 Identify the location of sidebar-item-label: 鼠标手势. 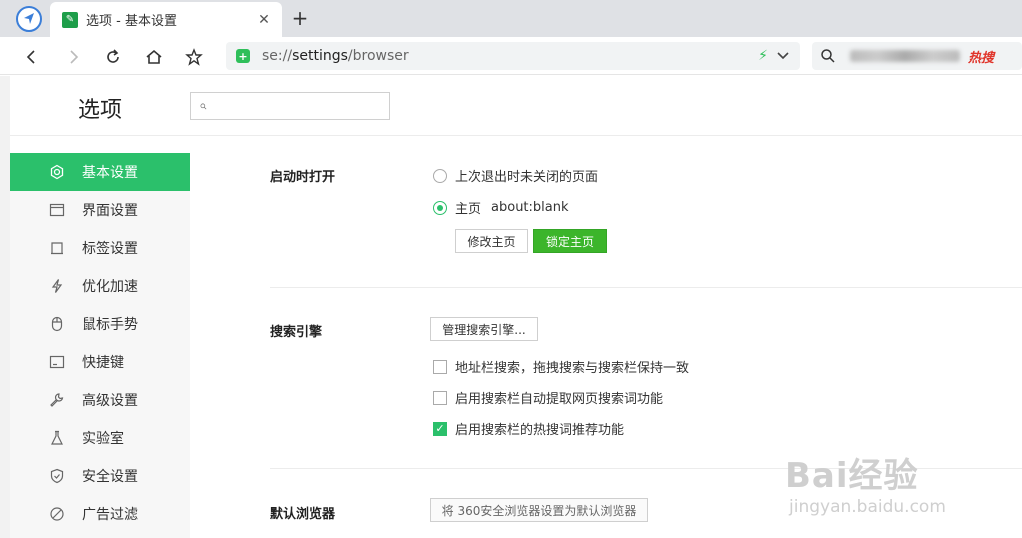
(110, 325).